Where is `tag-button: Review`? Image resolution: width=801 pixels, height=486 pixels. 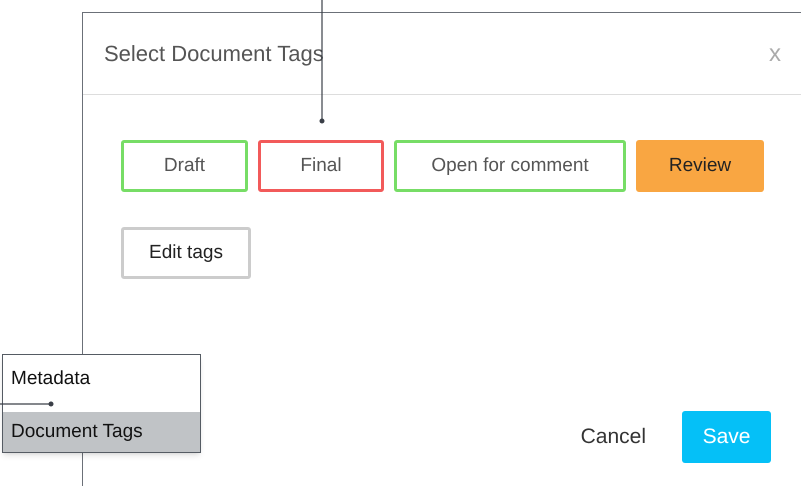 tag-button: Review is located at coordinates (700, 166).